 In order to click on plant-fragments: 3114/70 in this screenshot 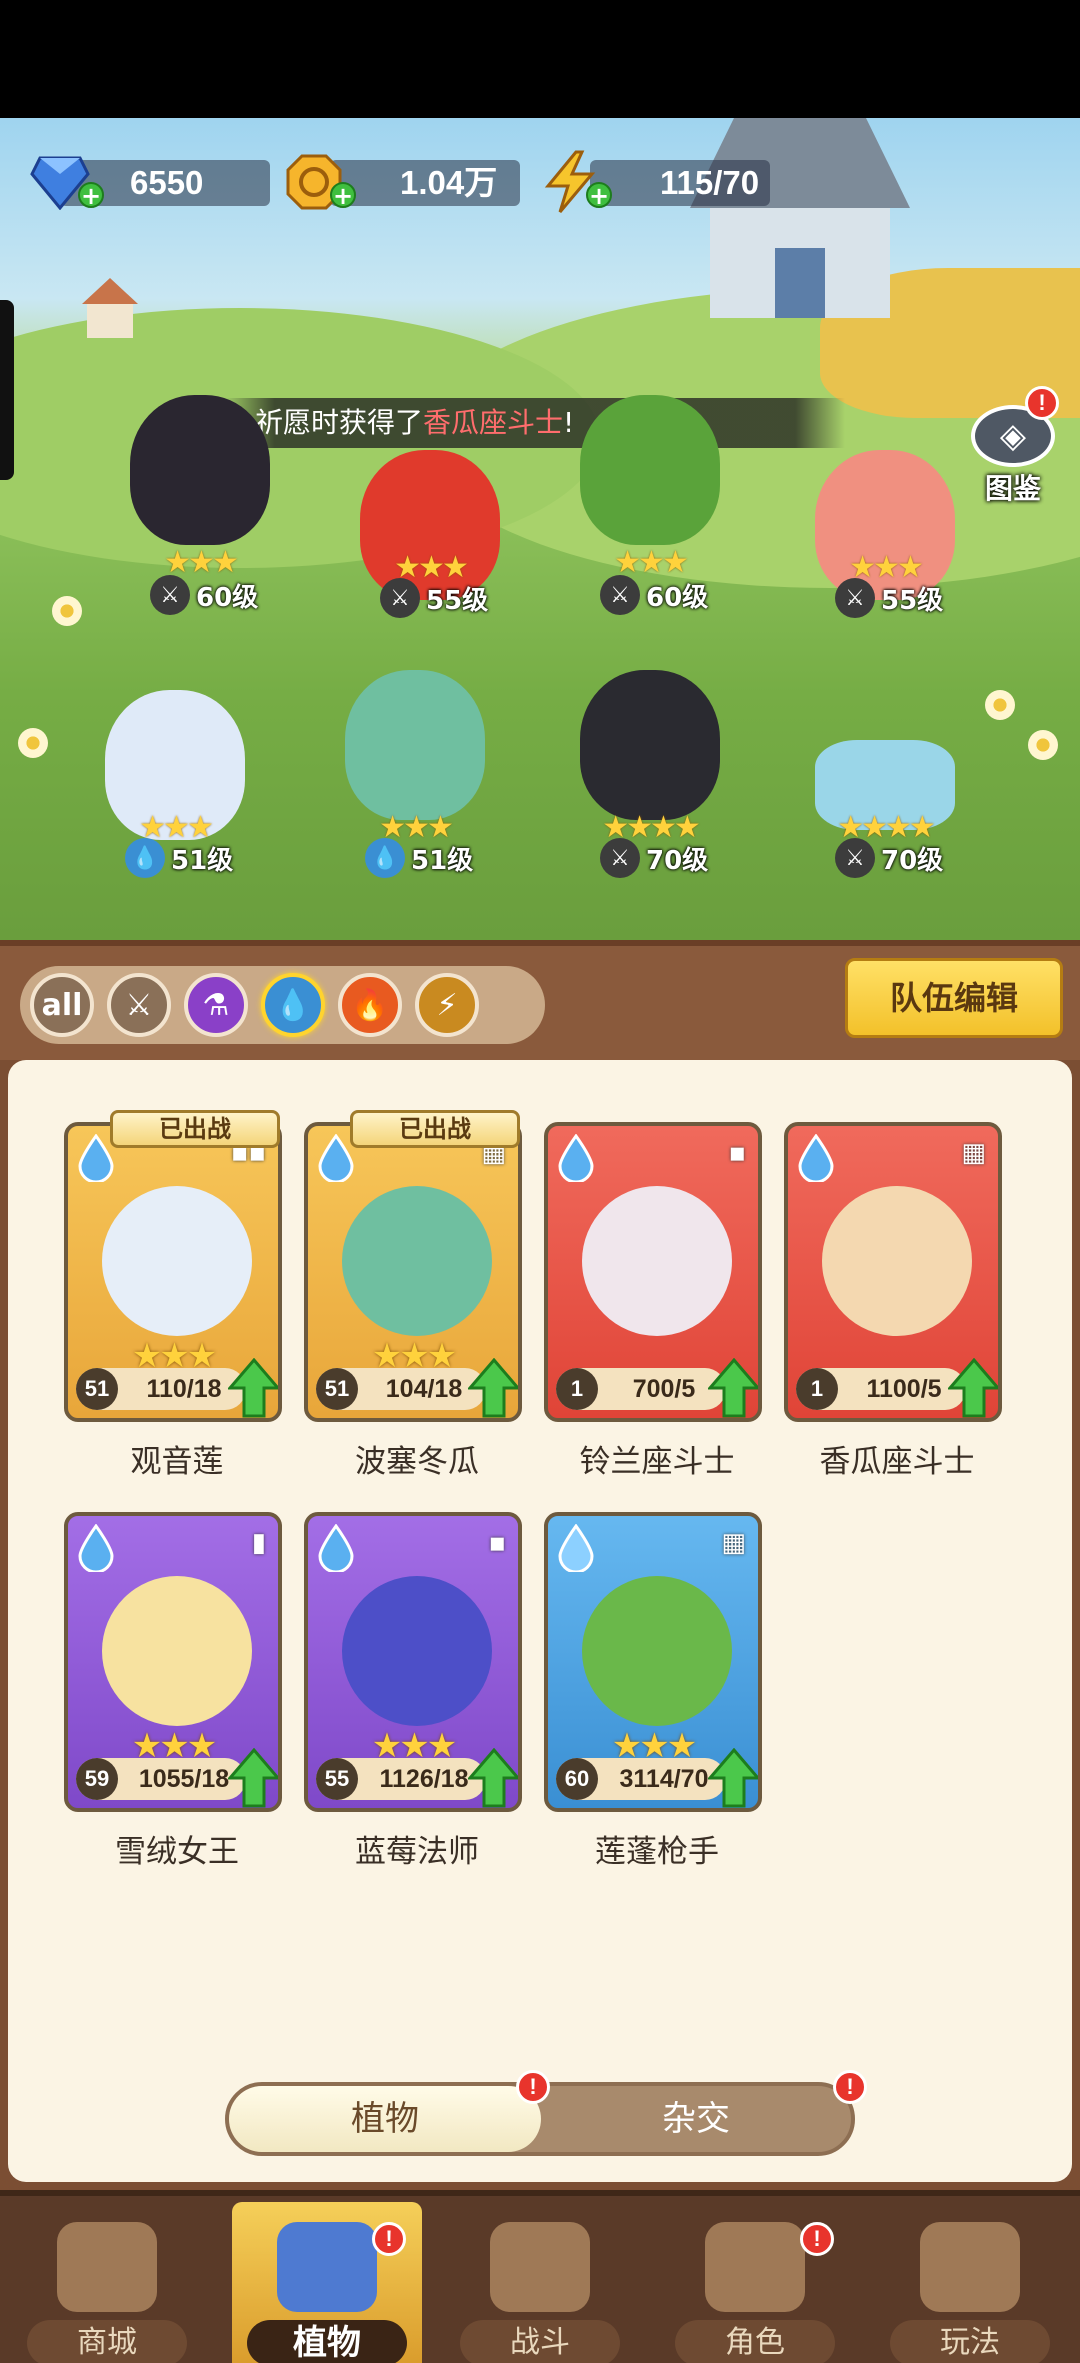, I will do `click(664, 1779)`.